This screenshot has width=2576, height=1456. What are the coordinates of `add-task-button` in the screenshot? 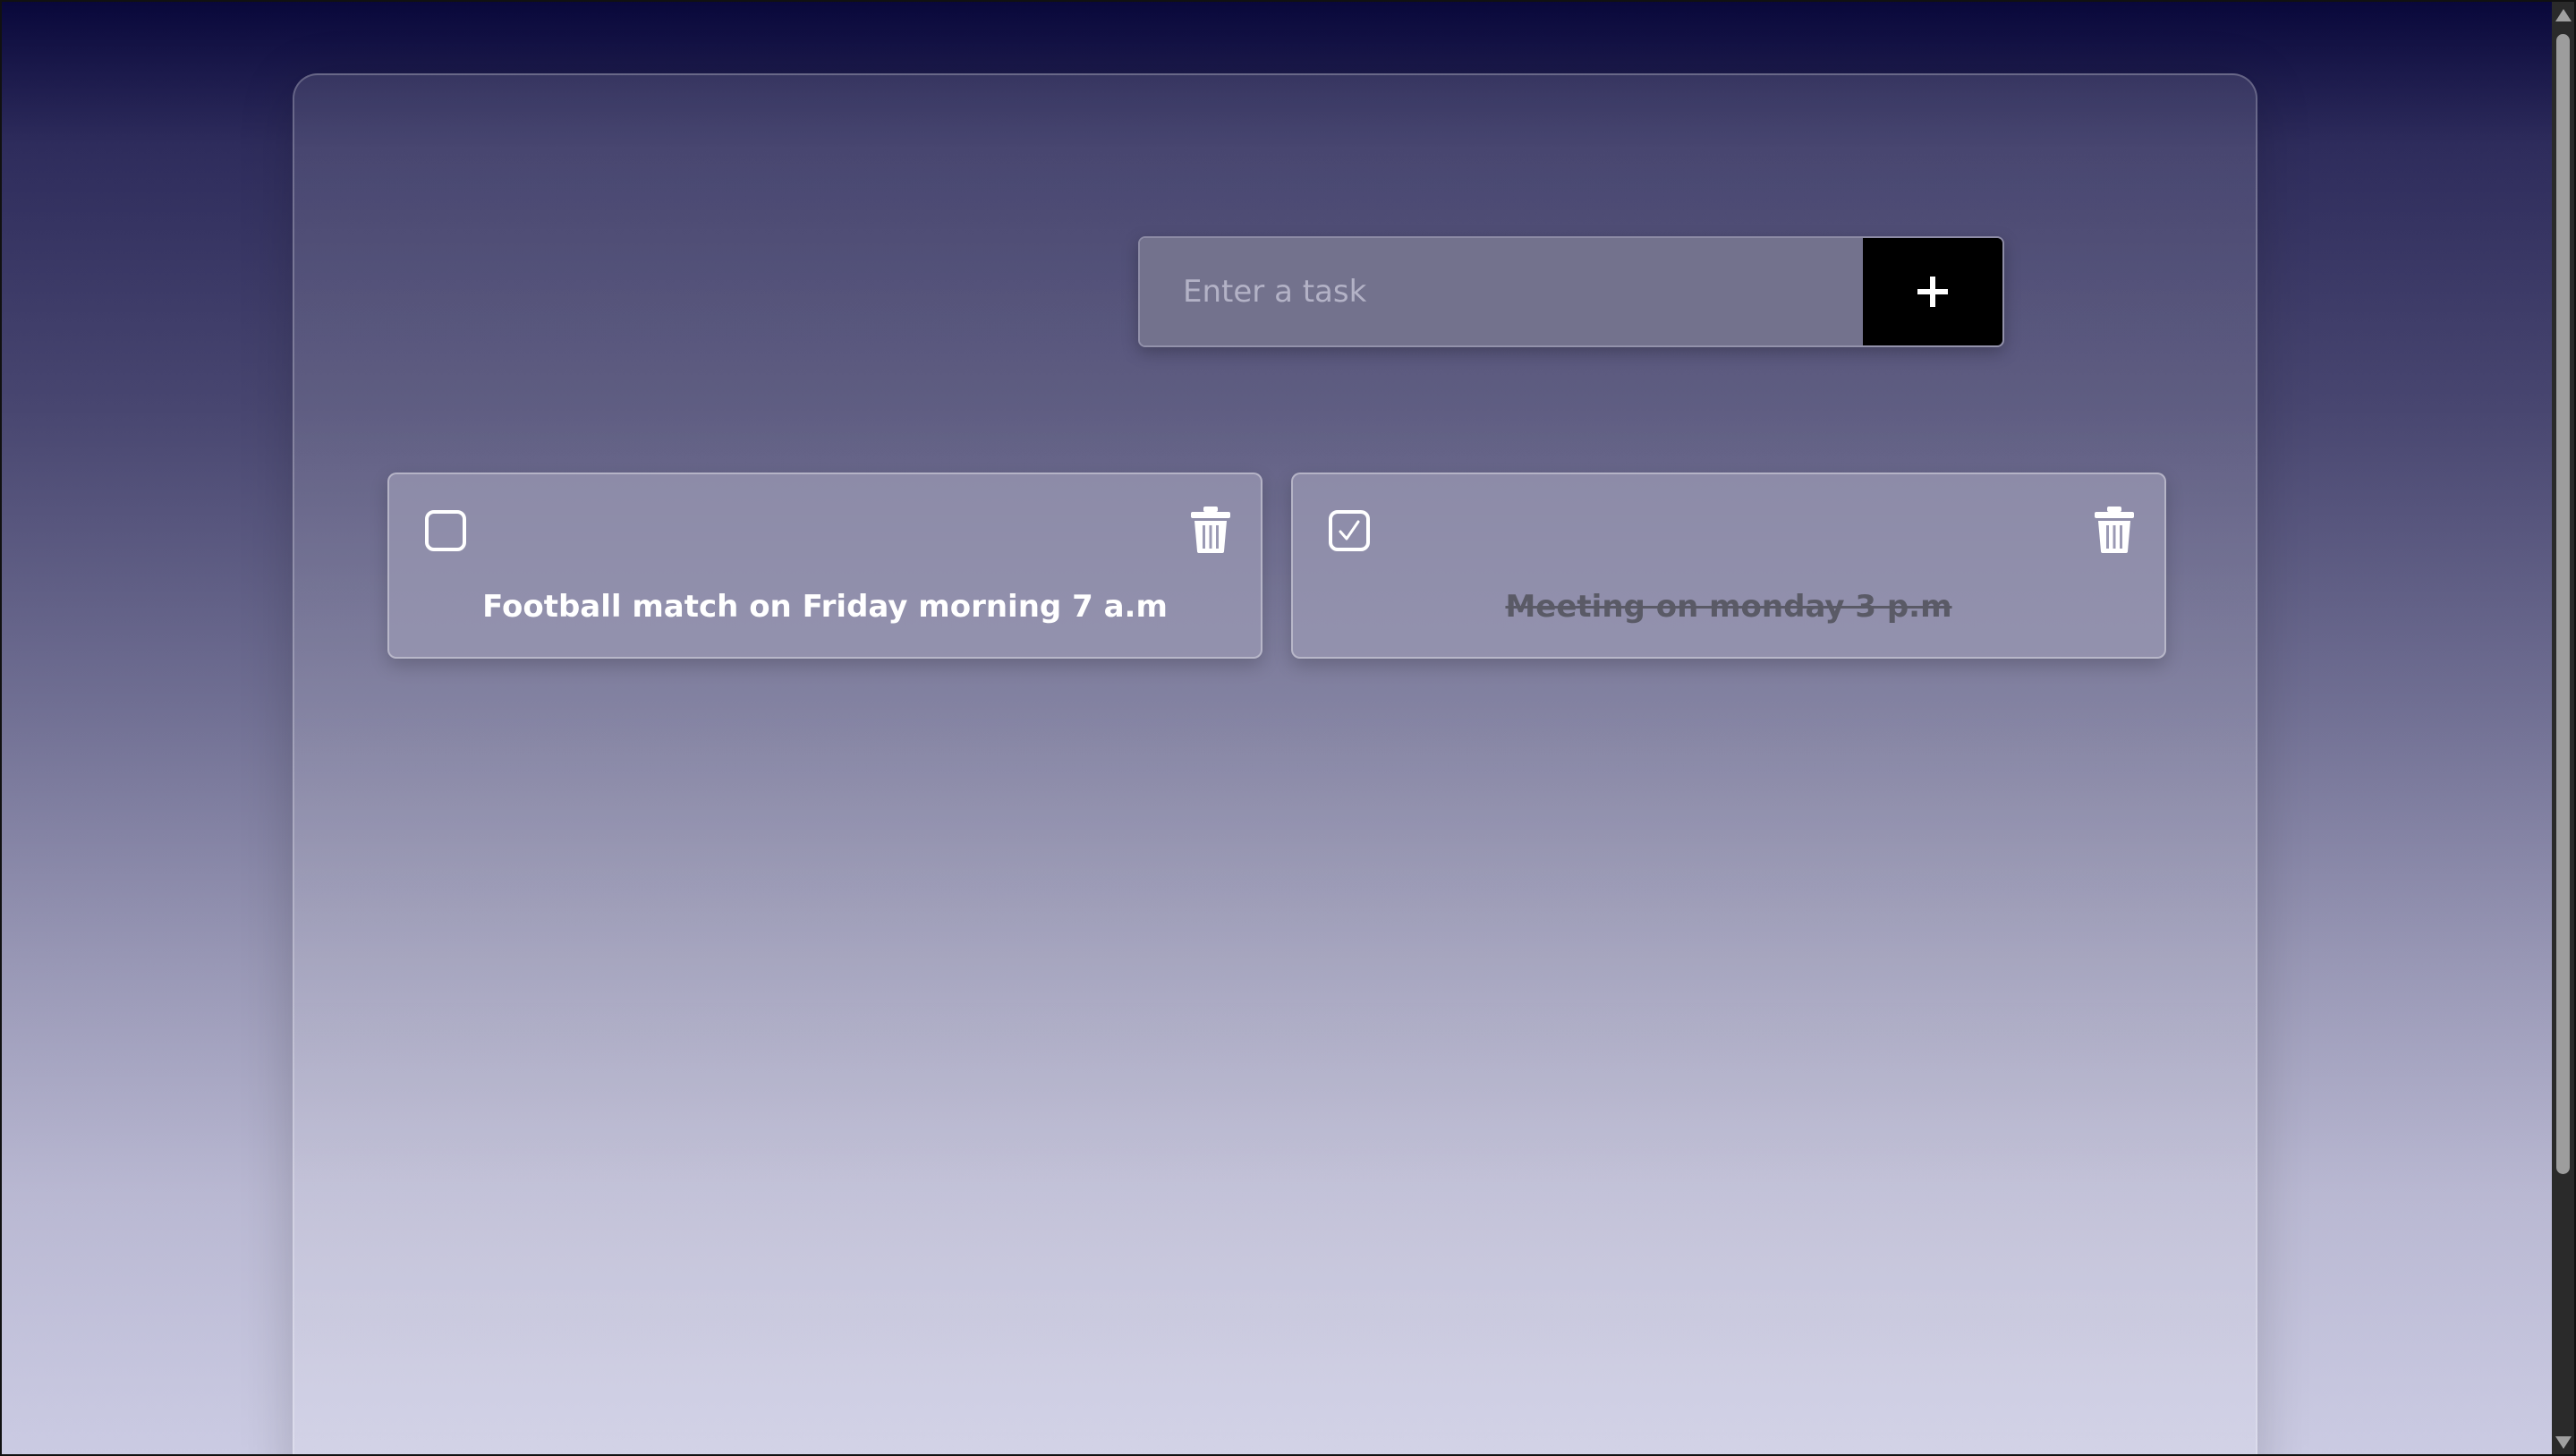 It's located at (1932, 291).